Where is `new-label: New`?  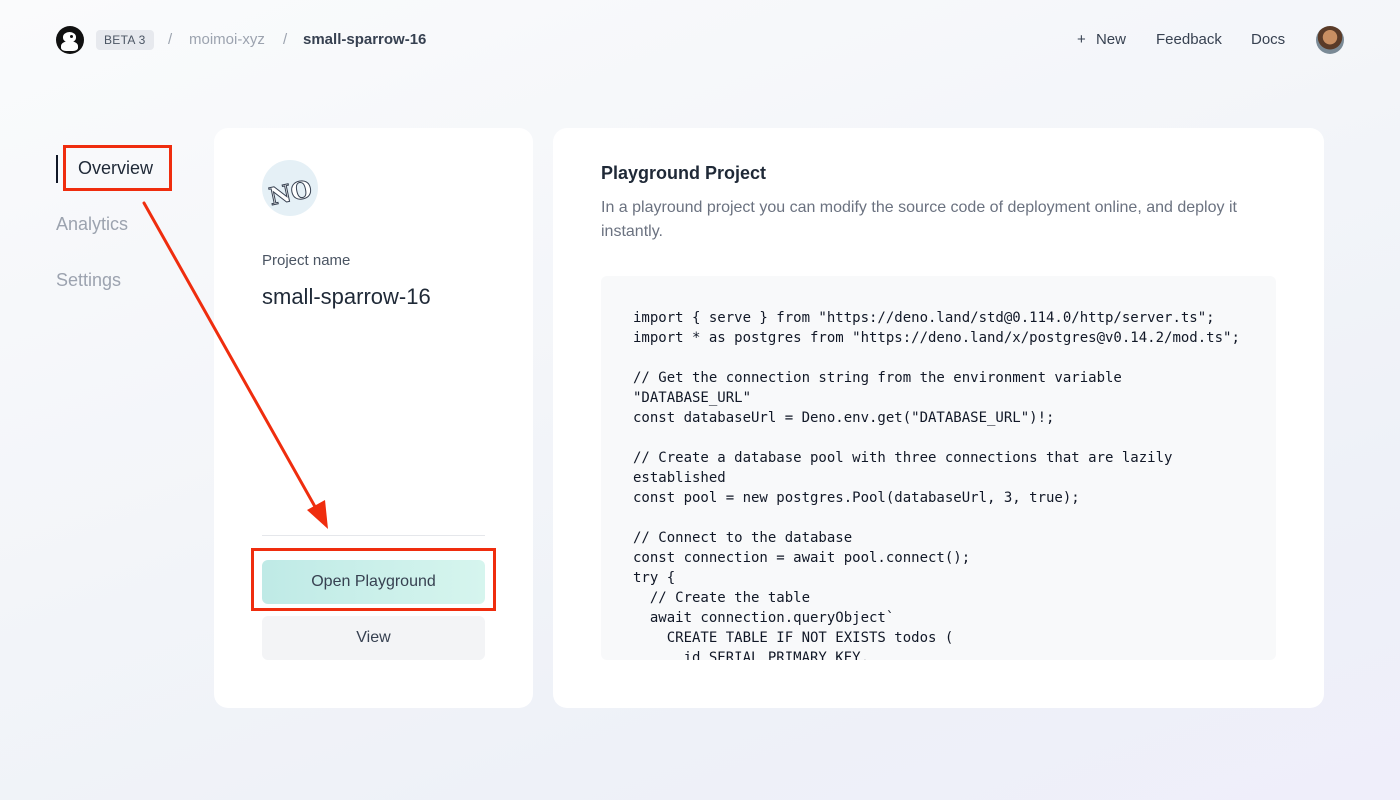
new-label: New is located at coordinates (1110, 39).